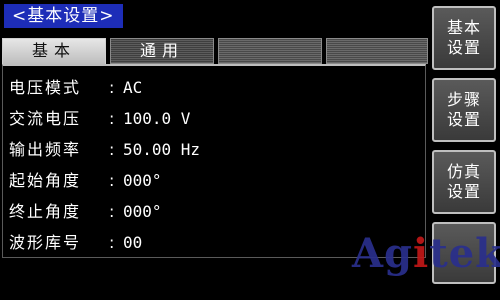 The image size is (500, 300). Describe the element at coordinates (45, 149) in the screenshot. I see `setting-label: 输出频率` at that location.